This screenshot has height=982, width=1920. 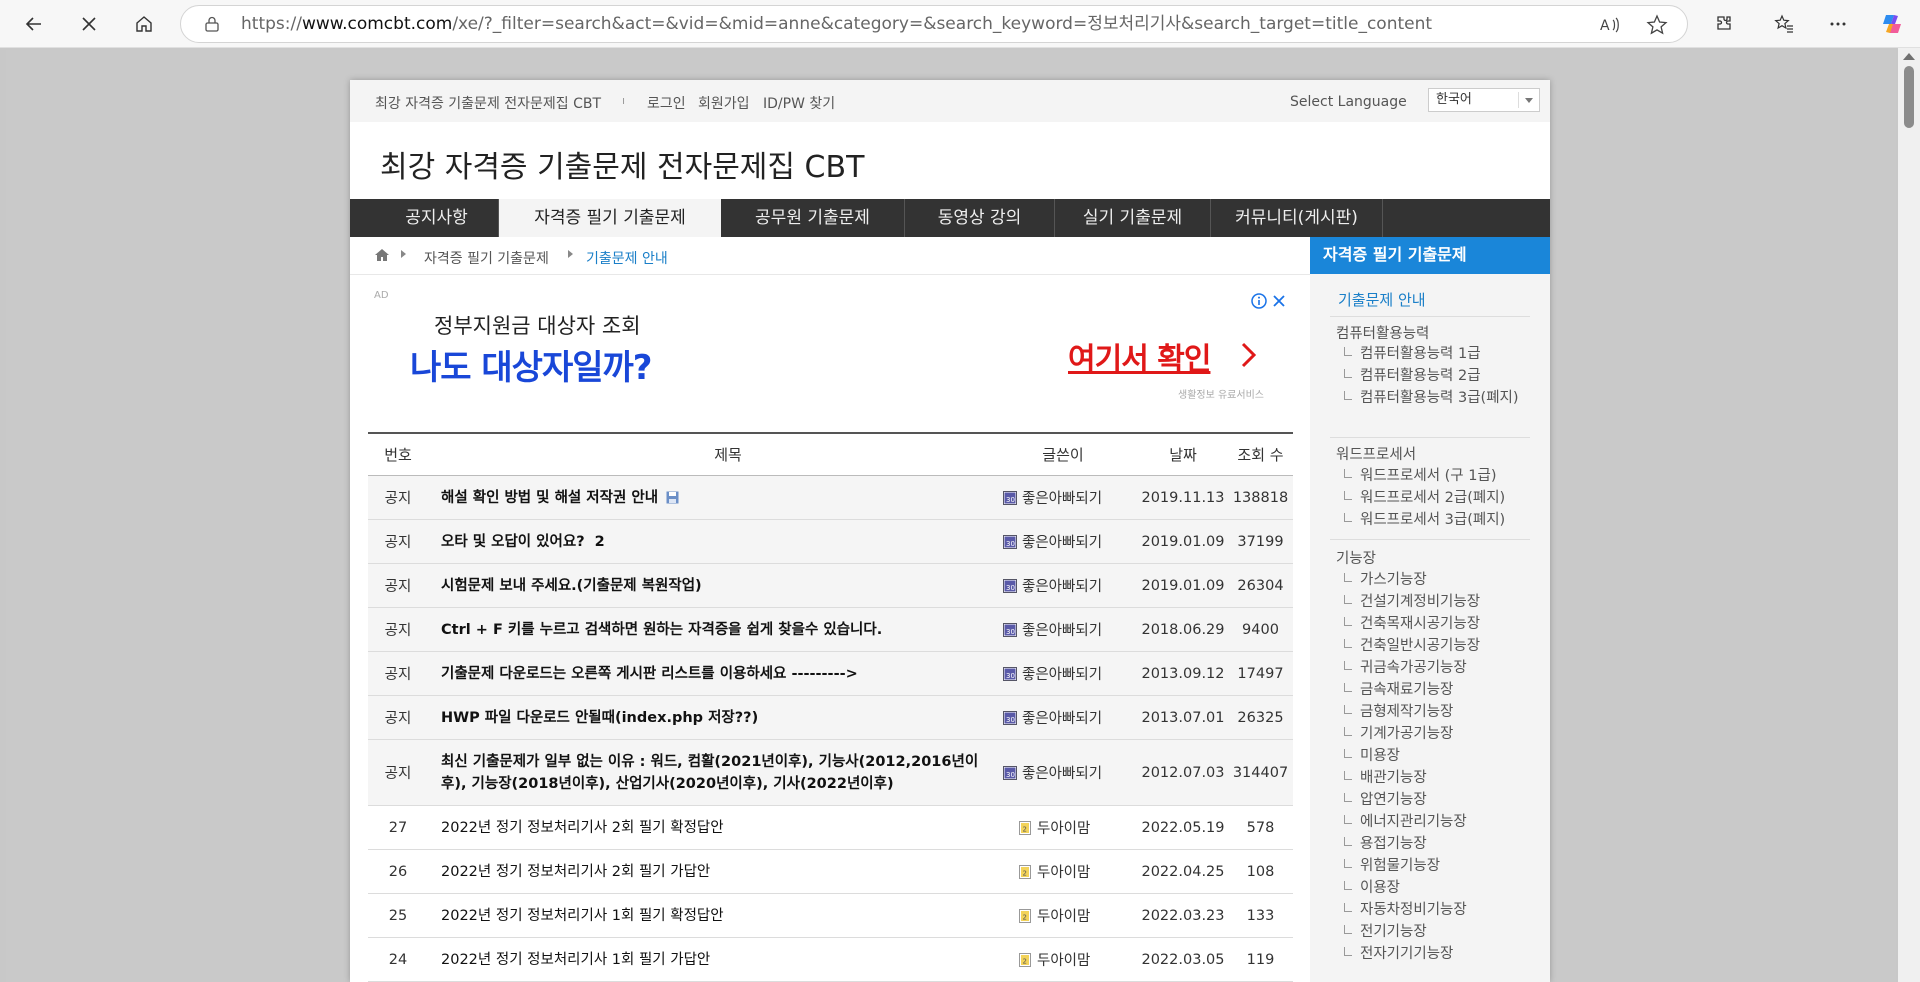 I want to click on post-title-link: HWP 파일 다운로드 안될때(index.php 저장??), so click(x=721, y=717).